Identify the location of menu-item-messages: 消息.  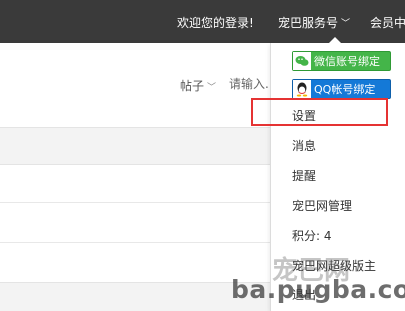
(304, 145).